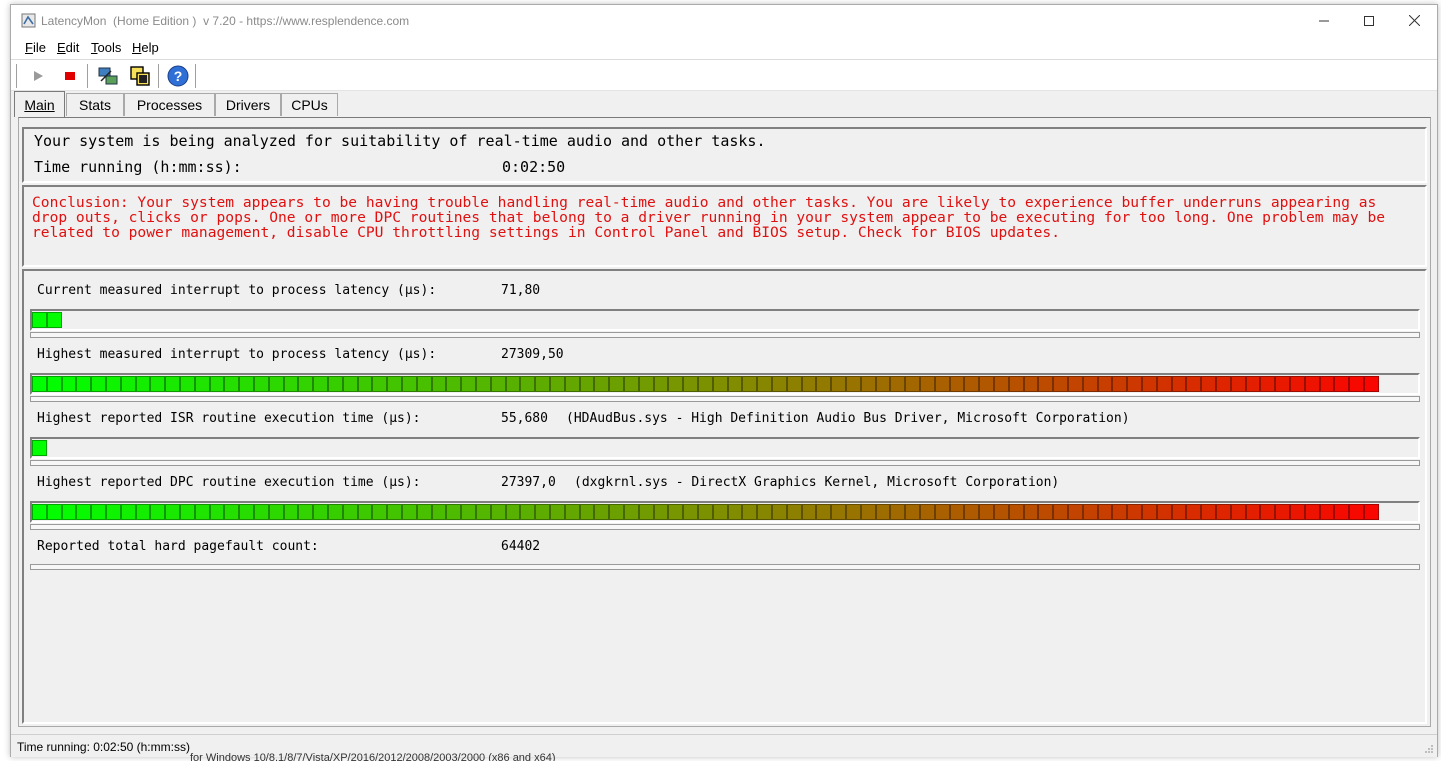 This screenshot has width=1441, height=761. I want to click on stop-button, so click(70, 76).